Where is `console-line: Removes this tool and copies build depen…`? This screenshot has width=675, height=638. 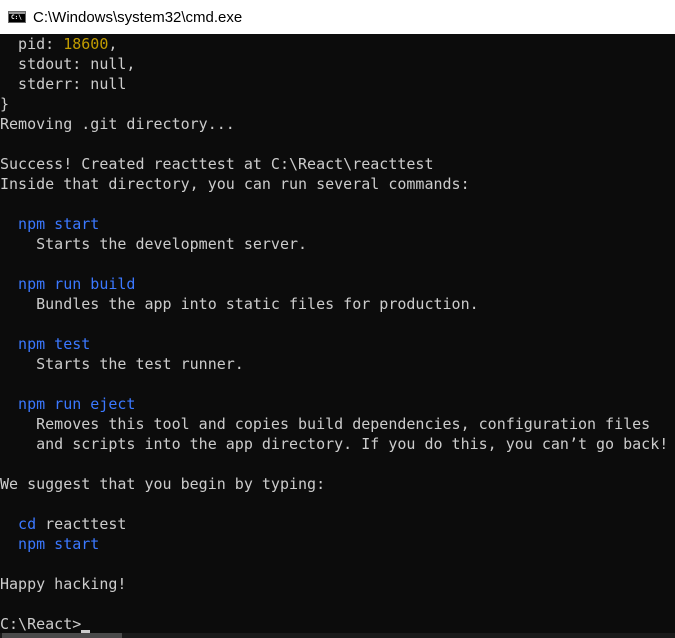 console-line: Removes this tool and copies build depen… is located at coordinates (325, 424).